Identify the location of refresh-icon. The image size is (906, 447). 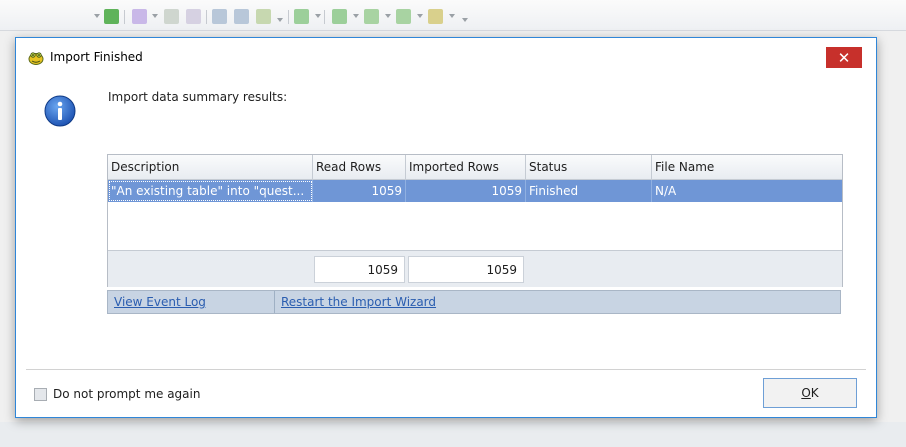
(111, 16).